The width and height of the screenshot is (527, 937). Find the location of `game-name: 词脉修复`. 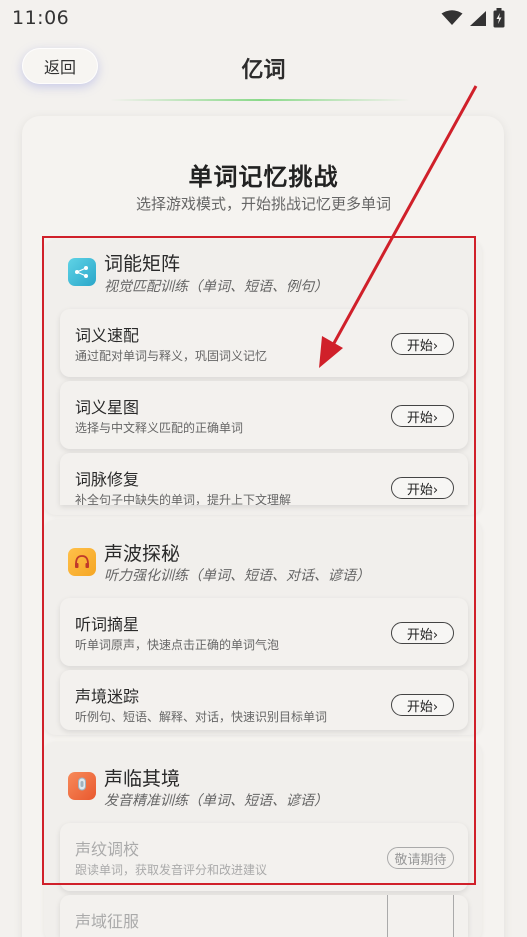

game-name: 词脉修复 is located at coordinates (107, 479).